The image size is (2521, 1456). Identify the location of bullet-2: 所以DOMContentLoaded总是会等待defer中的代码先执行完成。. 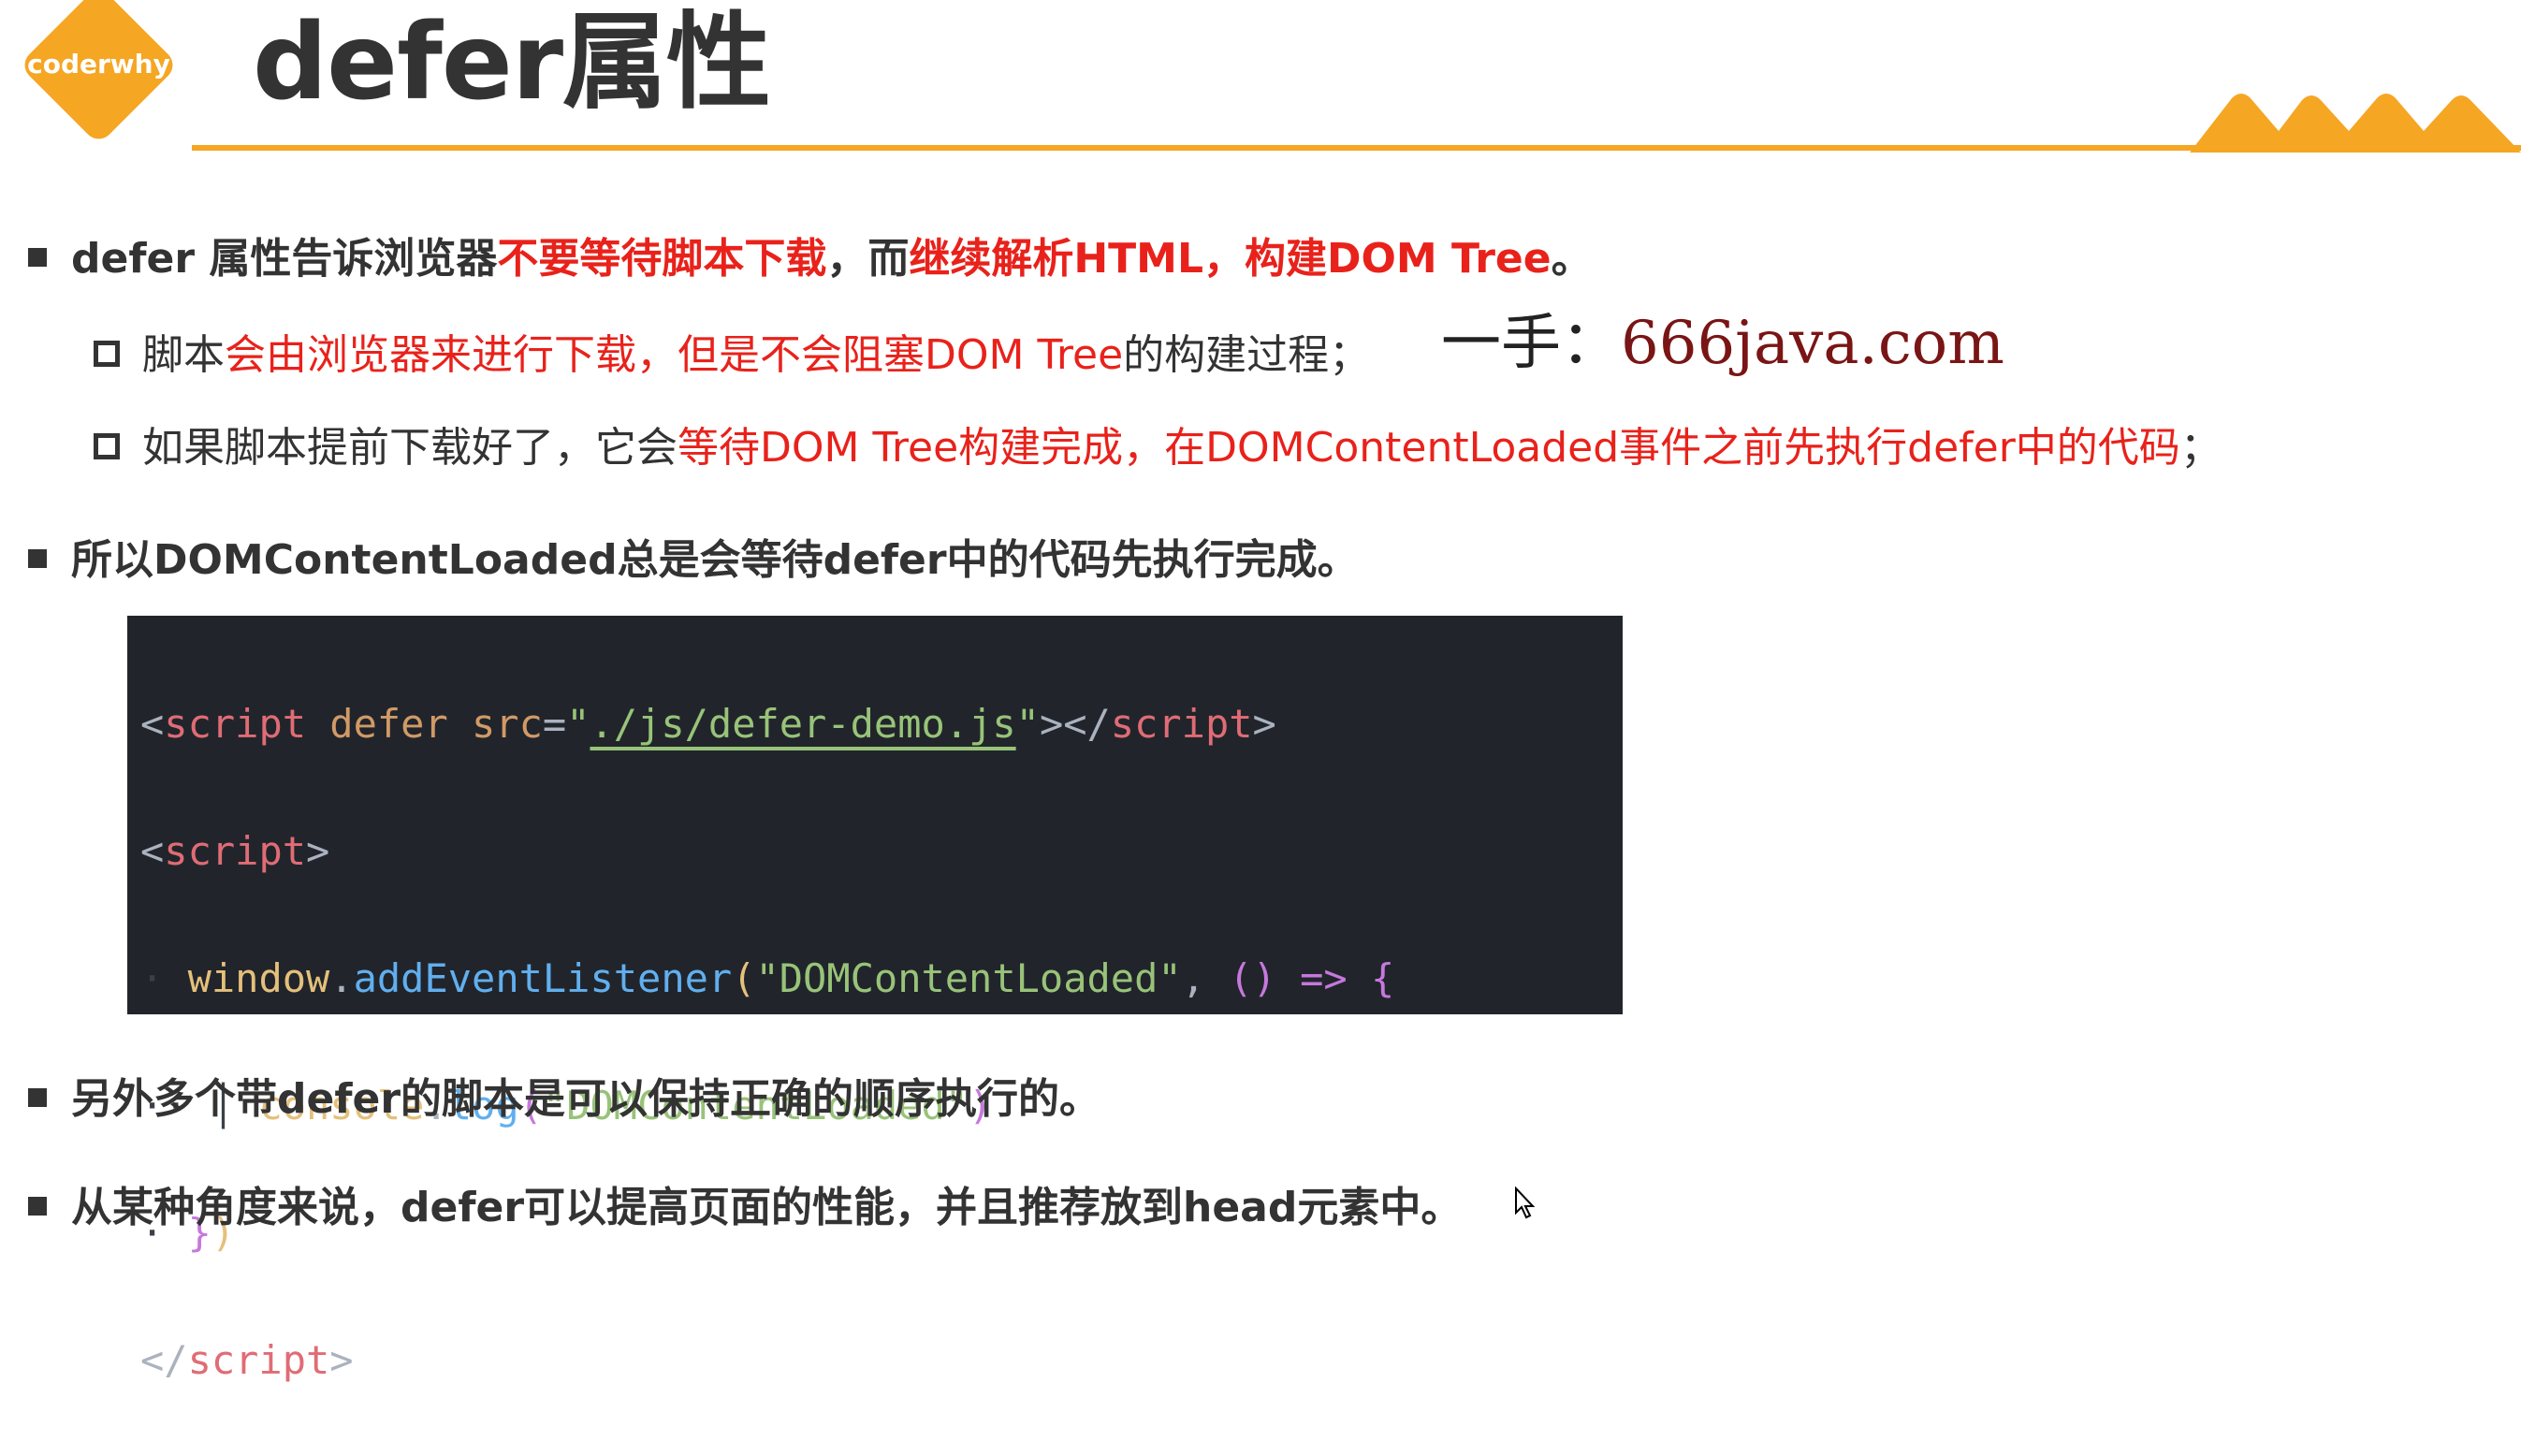
(693, 556).